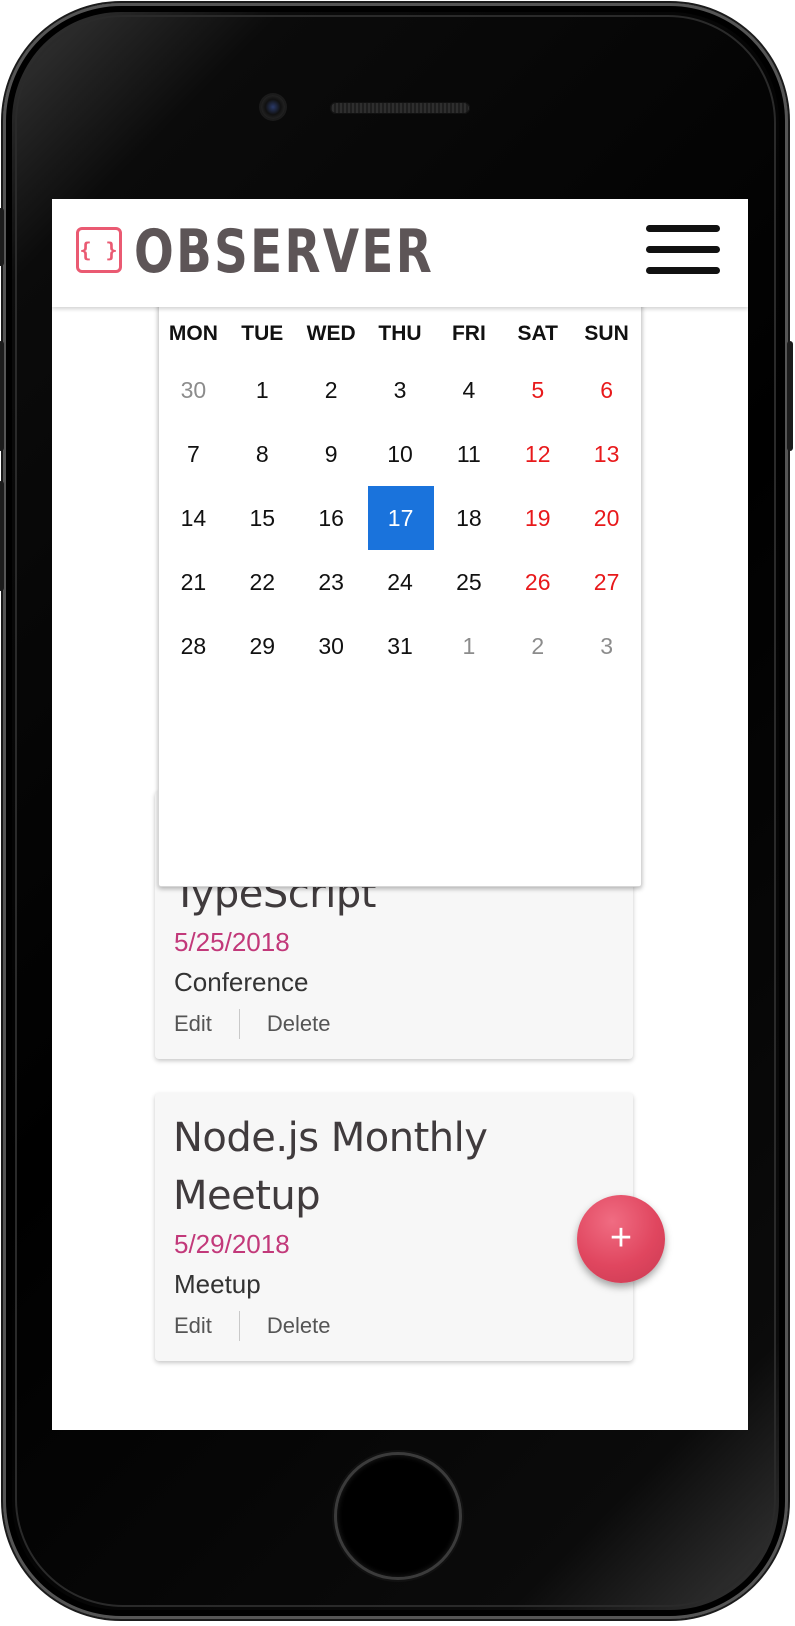 This screenshot has width=795, height=1626. Describe the element at coordinates (537, 518) in the screenshot. I see `calendar-day: 19` at that location.